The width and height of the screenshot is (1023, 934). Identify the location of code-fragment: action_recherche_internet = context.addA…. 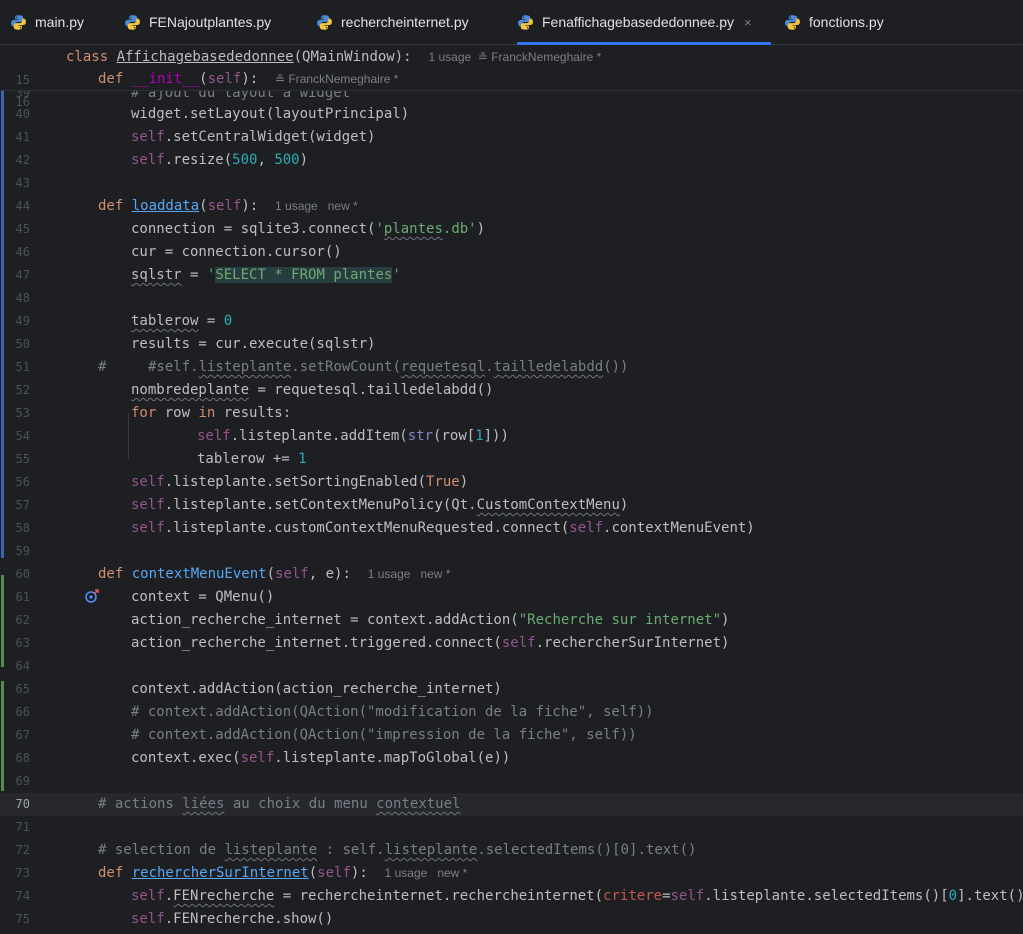
(325, 620).